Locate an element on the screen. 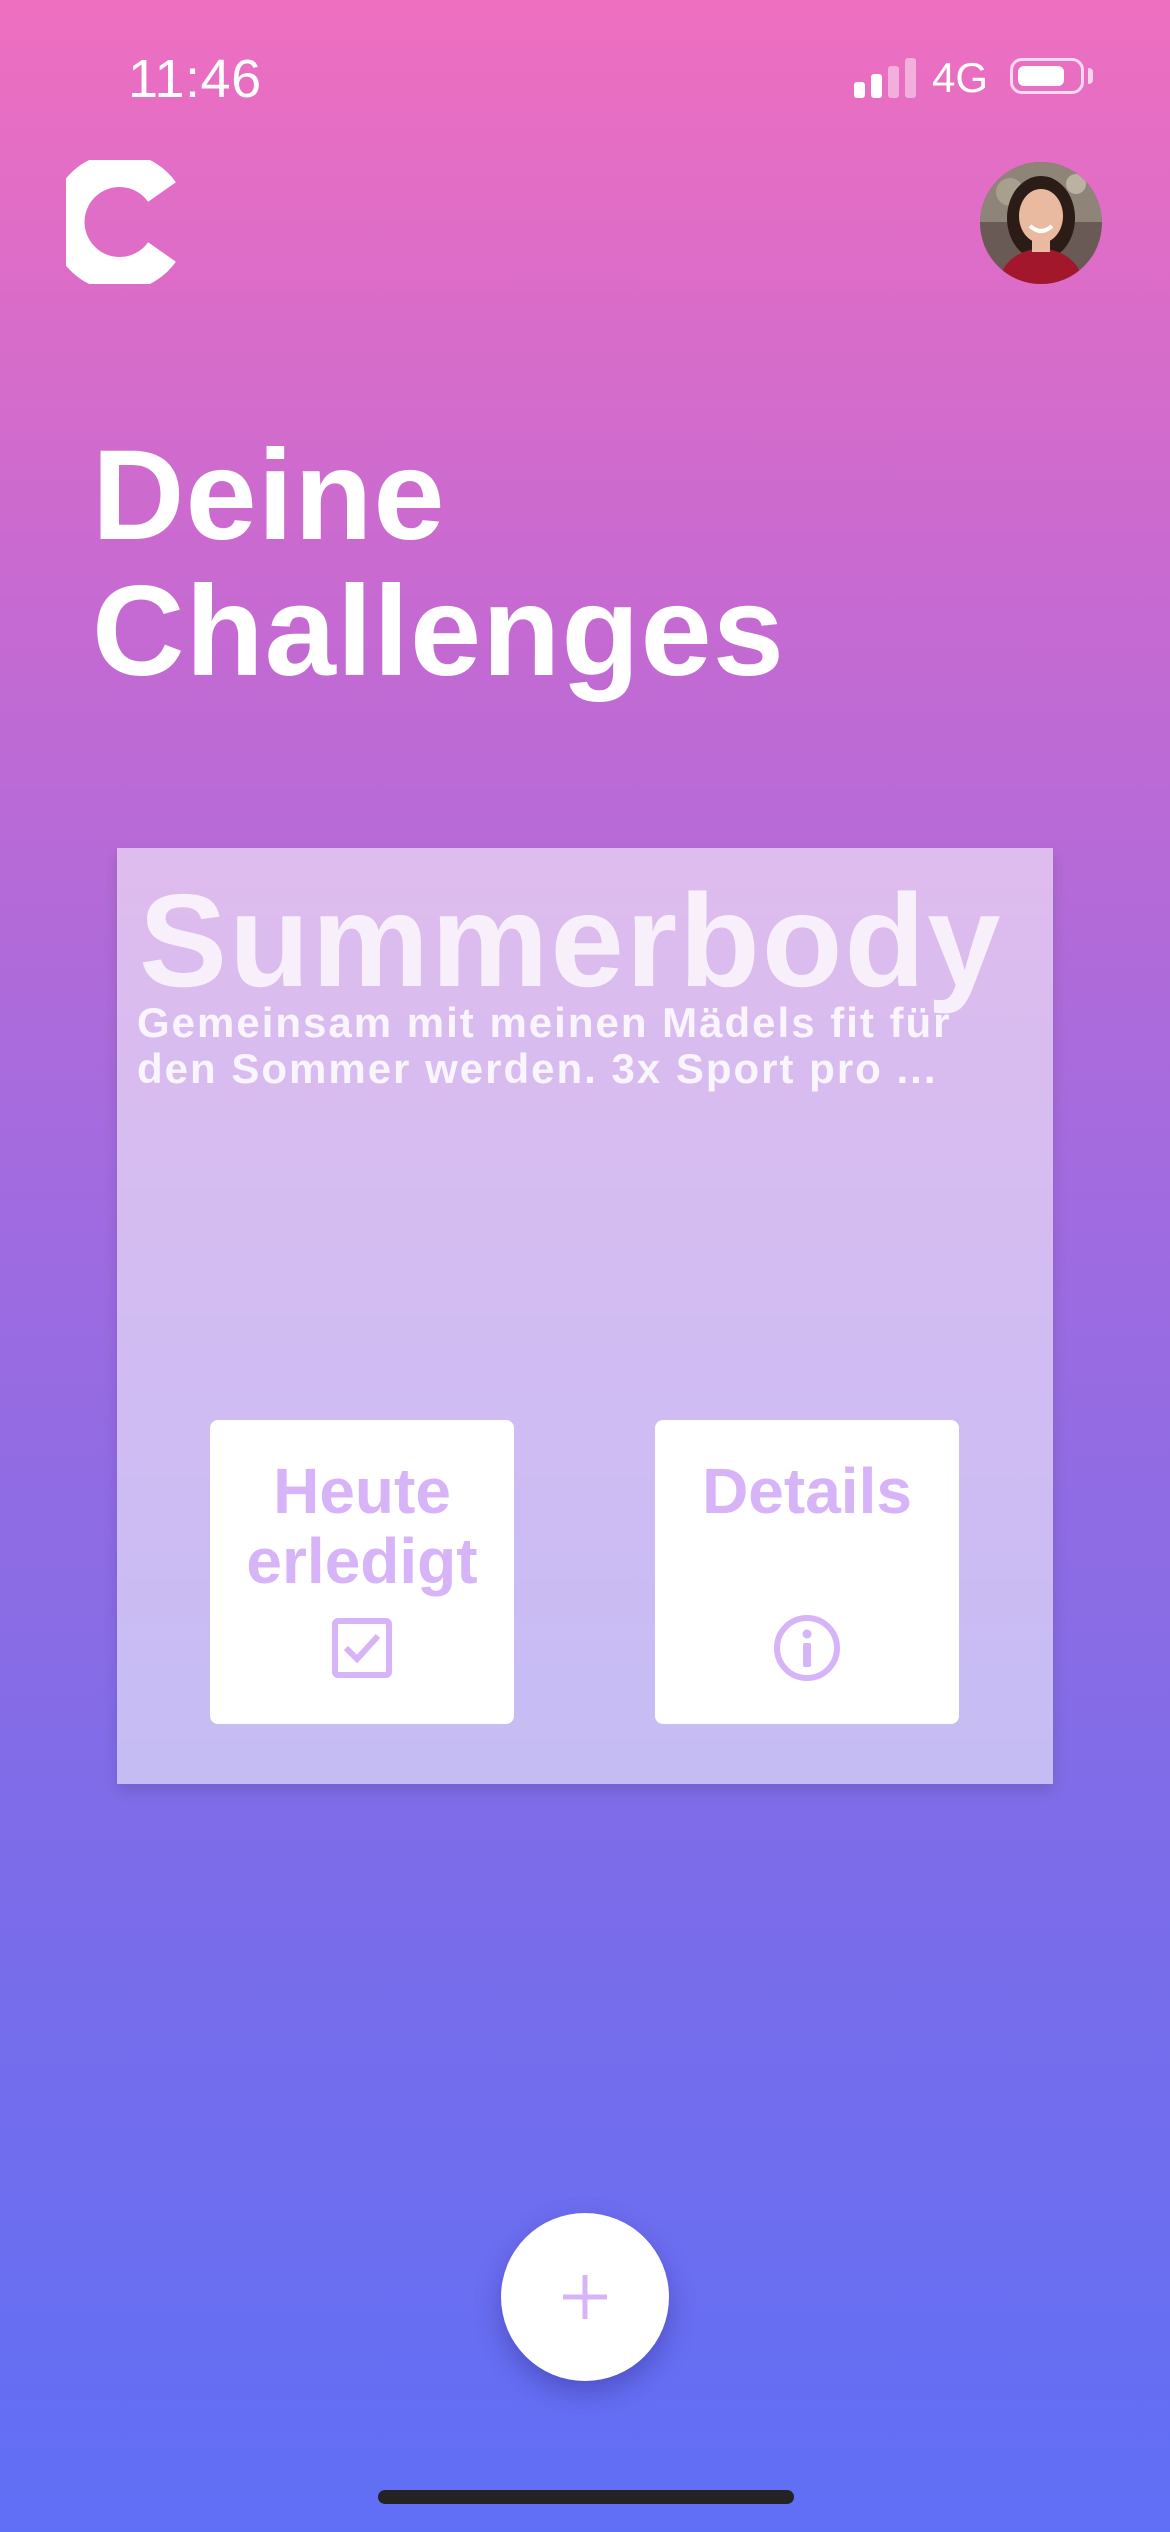 Image resolution: width=1170 pixels, height=2532 pixels. battery-icon is located at coordinates (1047, 76).